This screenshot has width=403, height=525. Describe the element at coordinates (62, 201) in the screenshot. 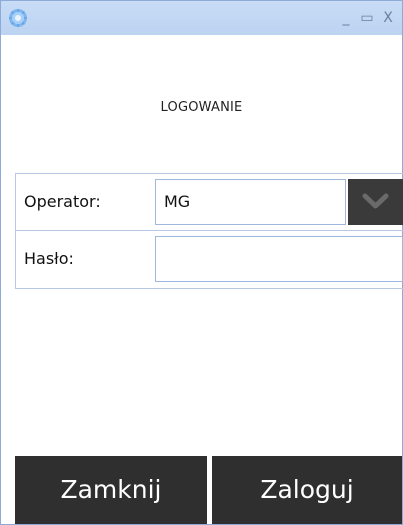

I see `operator-label: Operator:` at that location.